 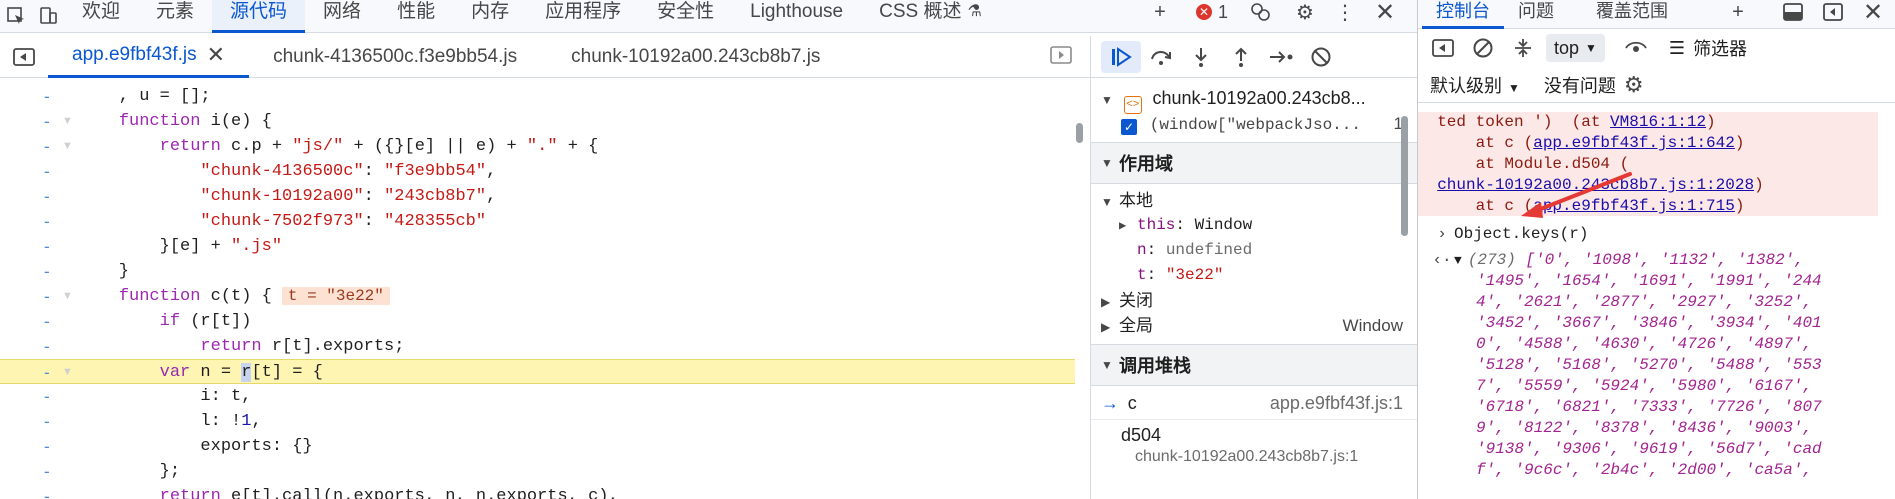 What do you see at coordinates (1833, 12) in the screenshot?
I see `undock-icon` at bounding box center [1833, 12].